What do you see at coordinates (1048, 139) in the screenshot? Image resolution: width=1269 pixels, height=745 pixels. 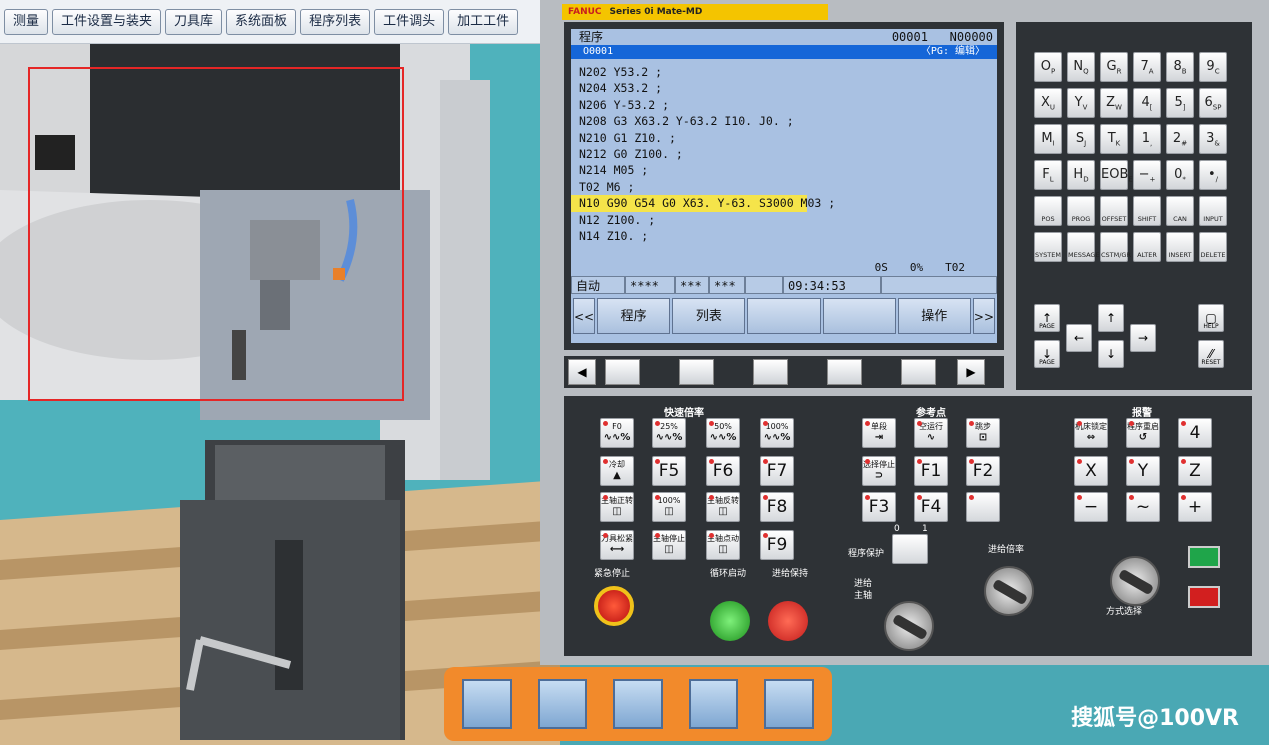 I see `mdi-key: MI` at bounding box center [1048, 139].